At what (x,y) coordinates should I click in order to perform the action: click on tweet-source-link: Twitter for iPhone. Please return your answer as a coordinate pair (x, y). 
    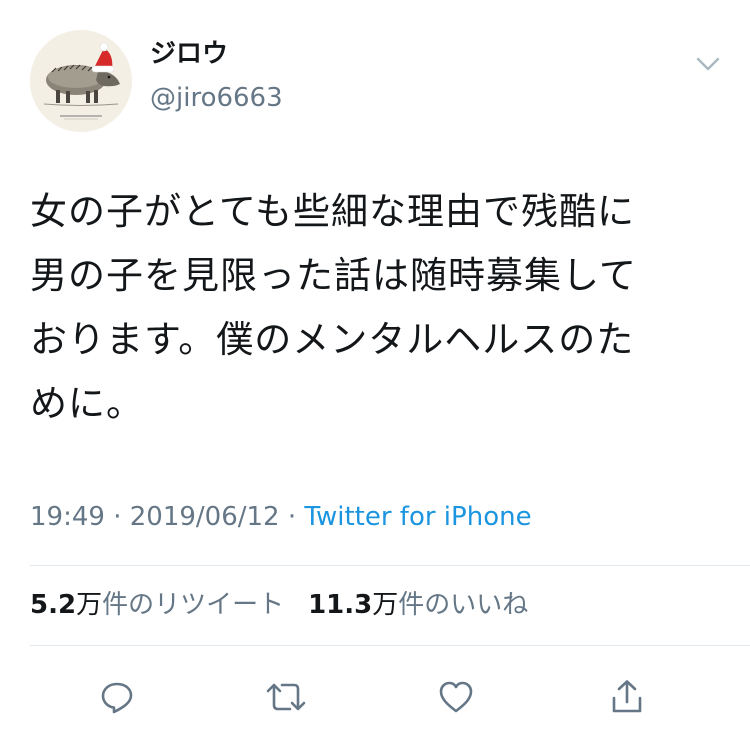
    Looking at the image, I should click on (417, 517).